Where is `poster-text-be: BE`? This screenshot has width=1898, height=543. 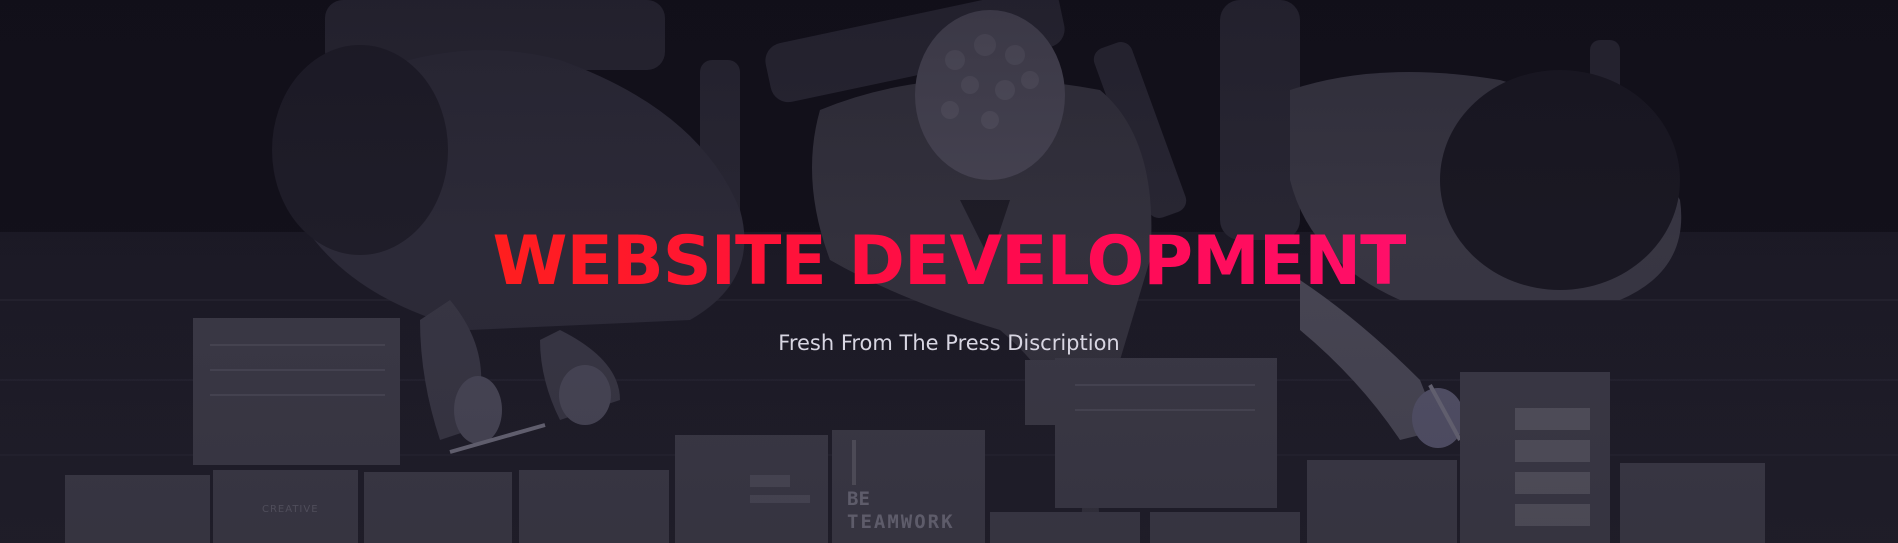 poster-text-be: BE is located at coordinates (858, 499).